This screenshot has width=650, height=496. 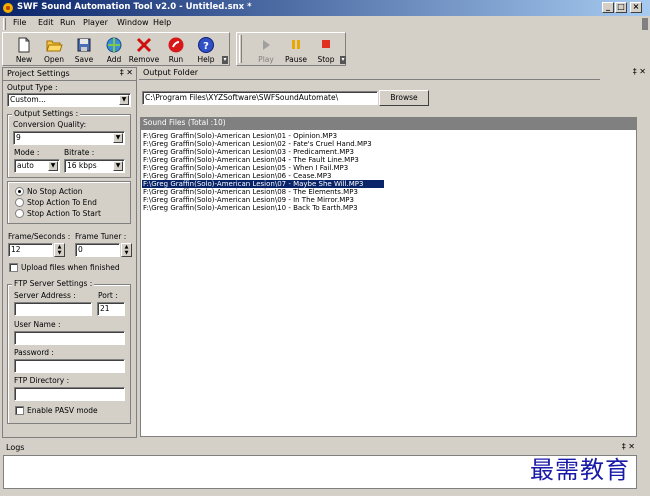 I want to click on menu-window: Window, so click(x=133, y=22).